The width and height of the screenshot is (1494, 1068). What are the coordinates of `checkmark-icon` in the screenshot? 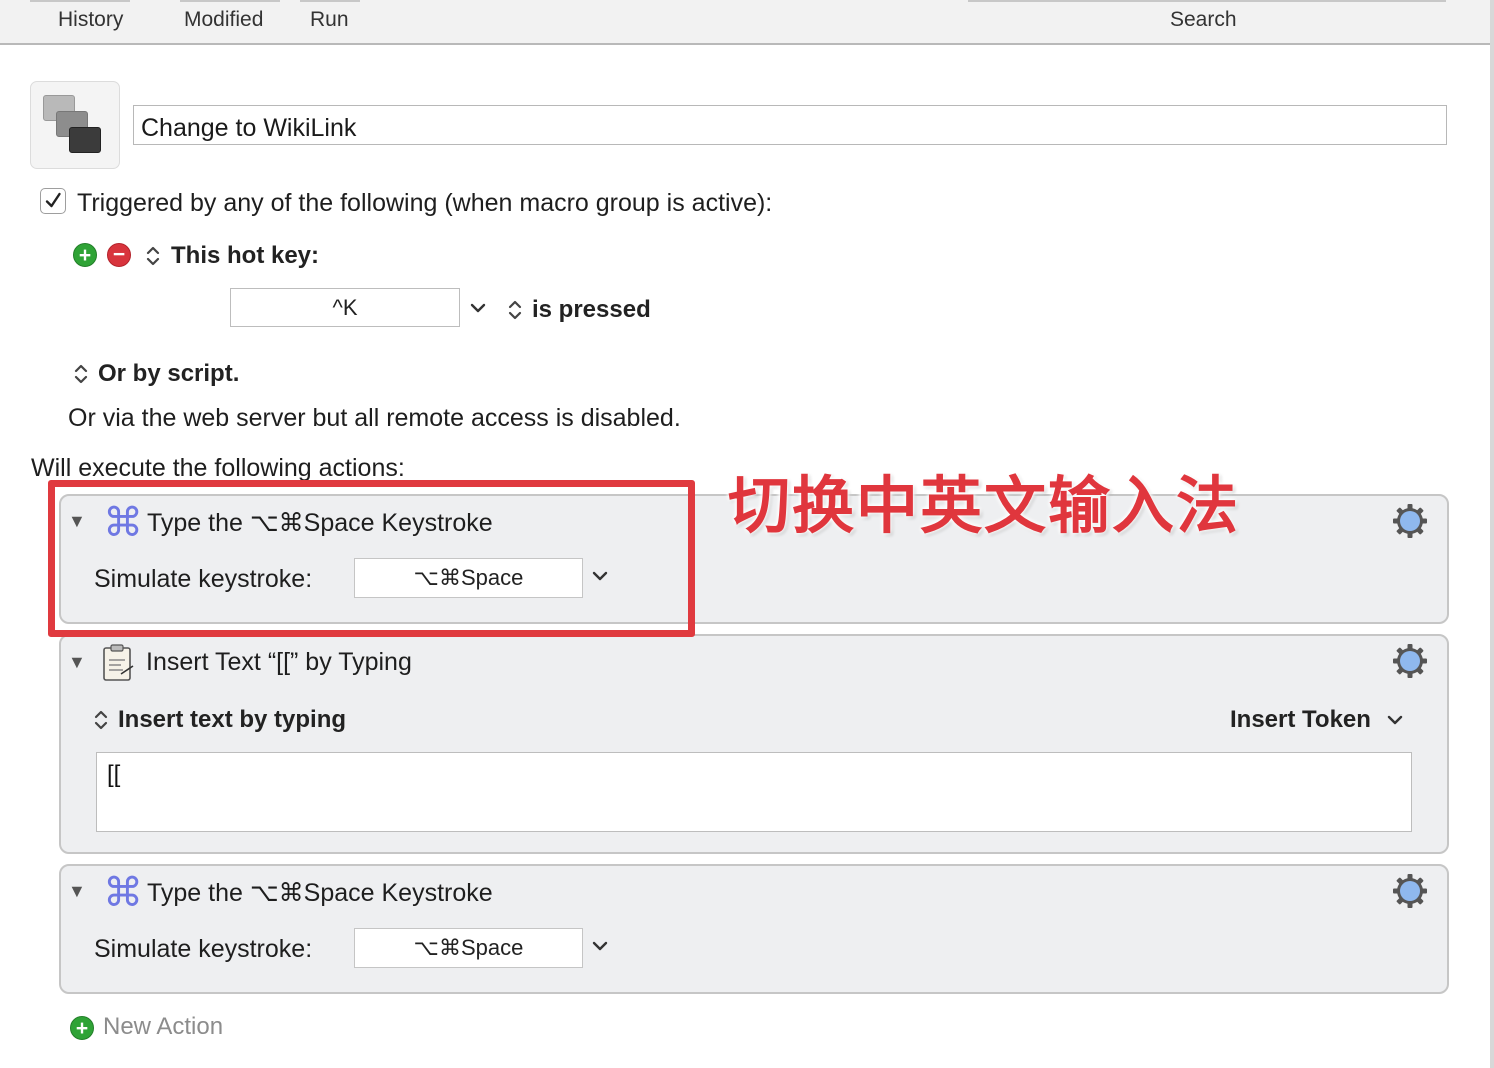 It's located at (53, 200).